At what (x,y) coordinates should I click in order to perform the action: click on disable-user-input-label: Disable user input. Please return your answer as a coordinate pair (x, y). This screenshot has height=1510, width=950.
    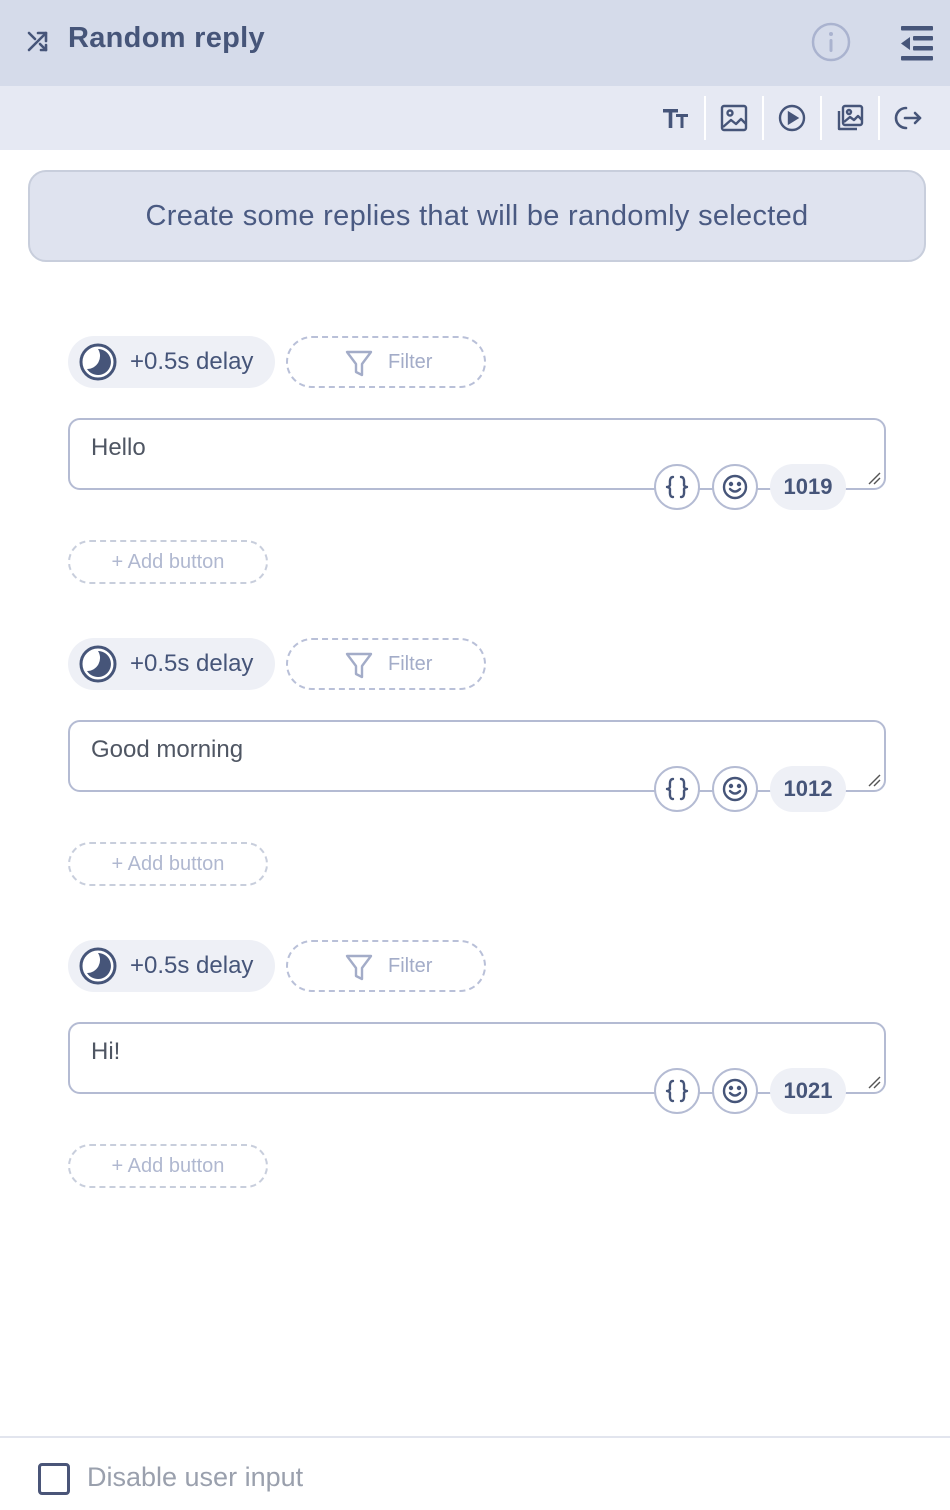
    Looking at the image, I should click on (195, 1477).